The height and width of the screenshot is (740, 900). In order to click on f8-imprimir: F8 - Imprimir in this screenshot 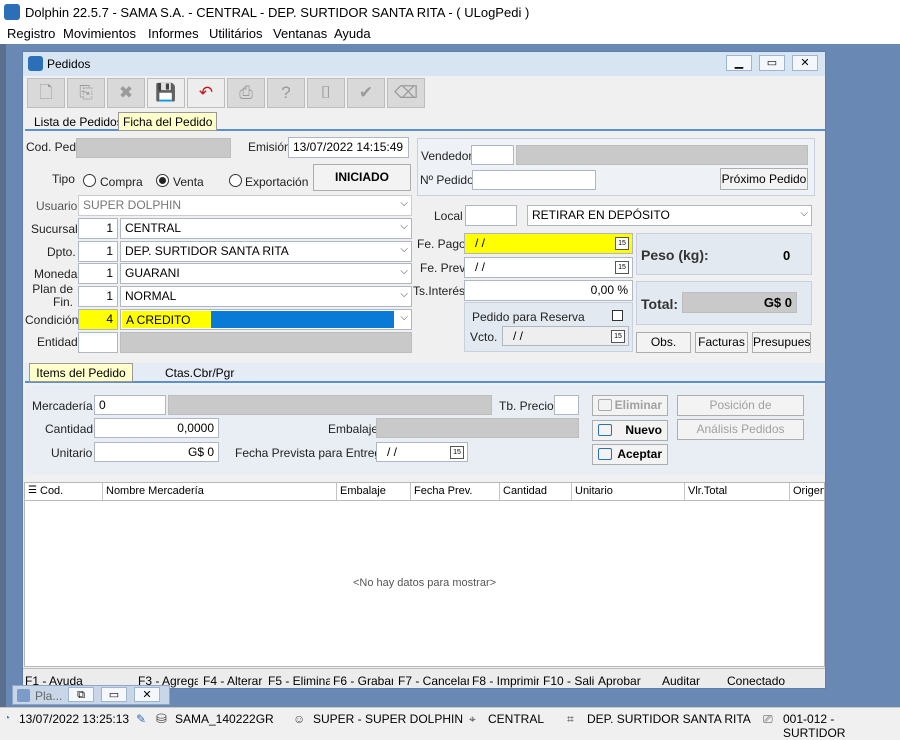, I will do `click(505, 681)`.